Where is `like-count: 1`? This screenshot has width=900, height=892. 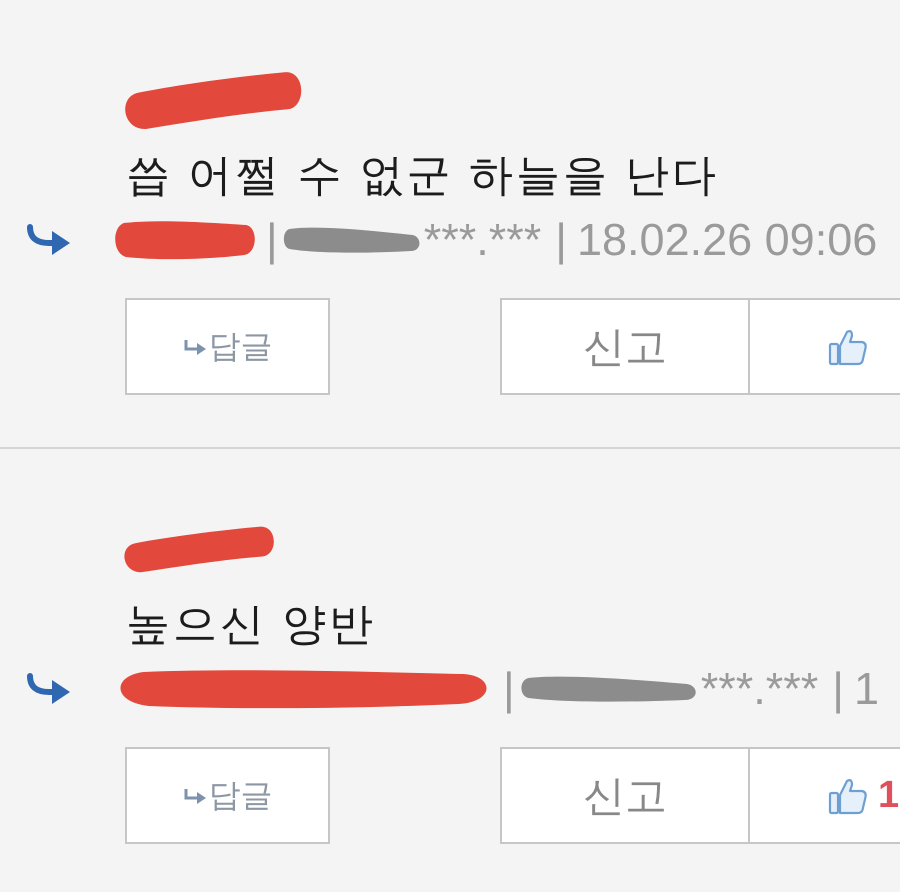 like-count: 1 is located at coordinates (889, 795).